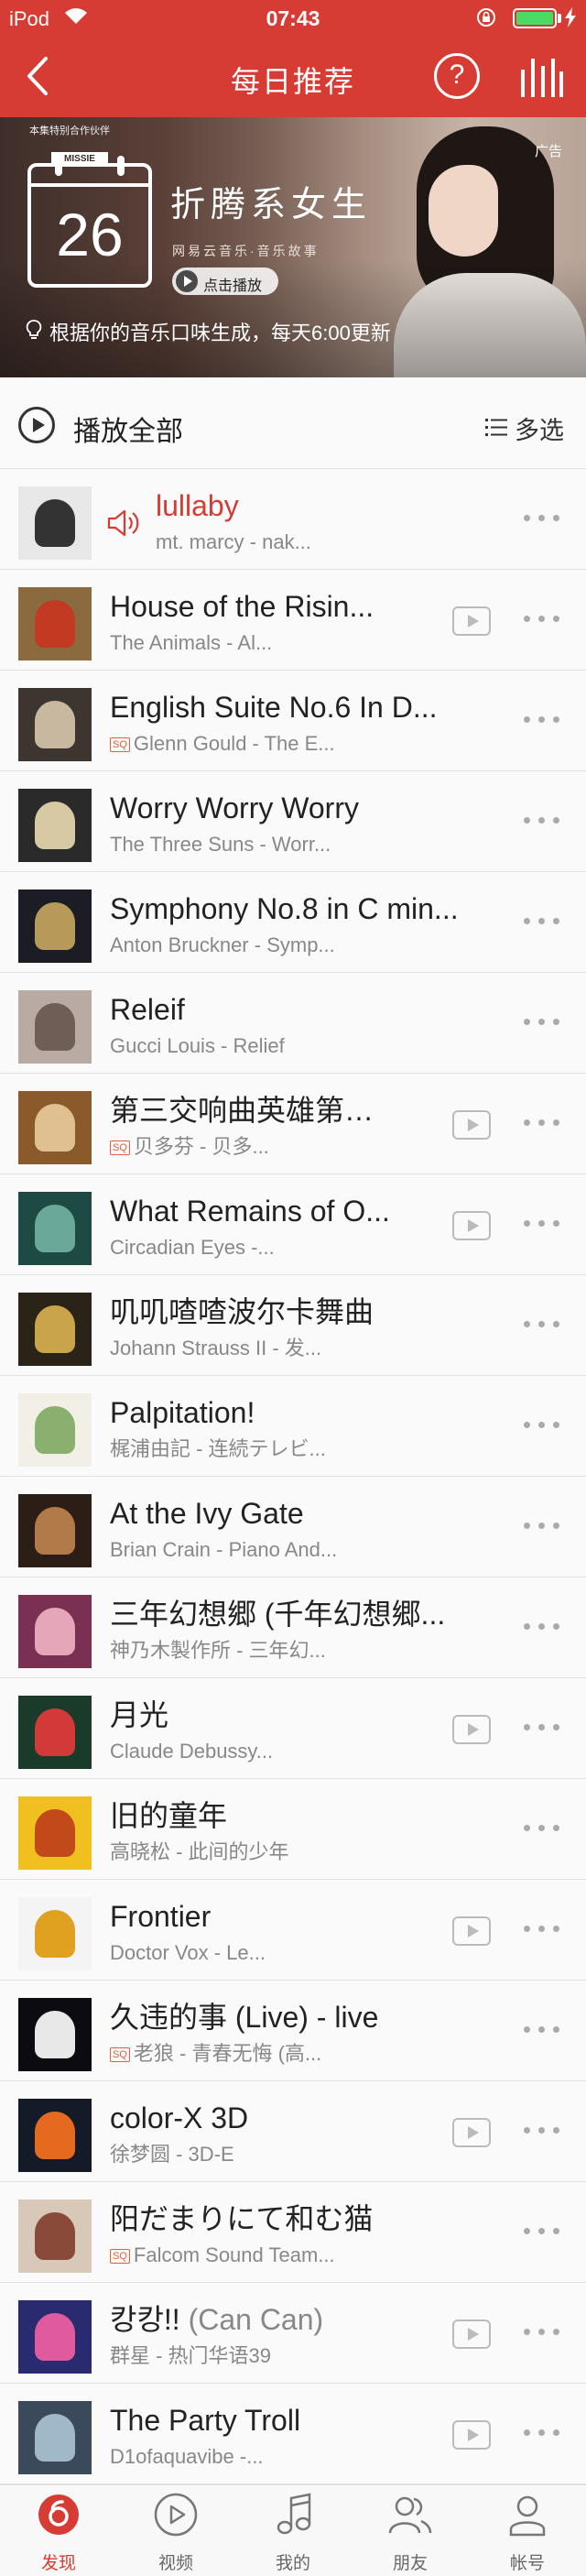 Image resolution: width=586 pixels, height=2576 pixels. Describe the element at coordinates (199, 1852) in the screenshot. I see `song-artist-album: 高晓松 - 此间的少年` at that location.